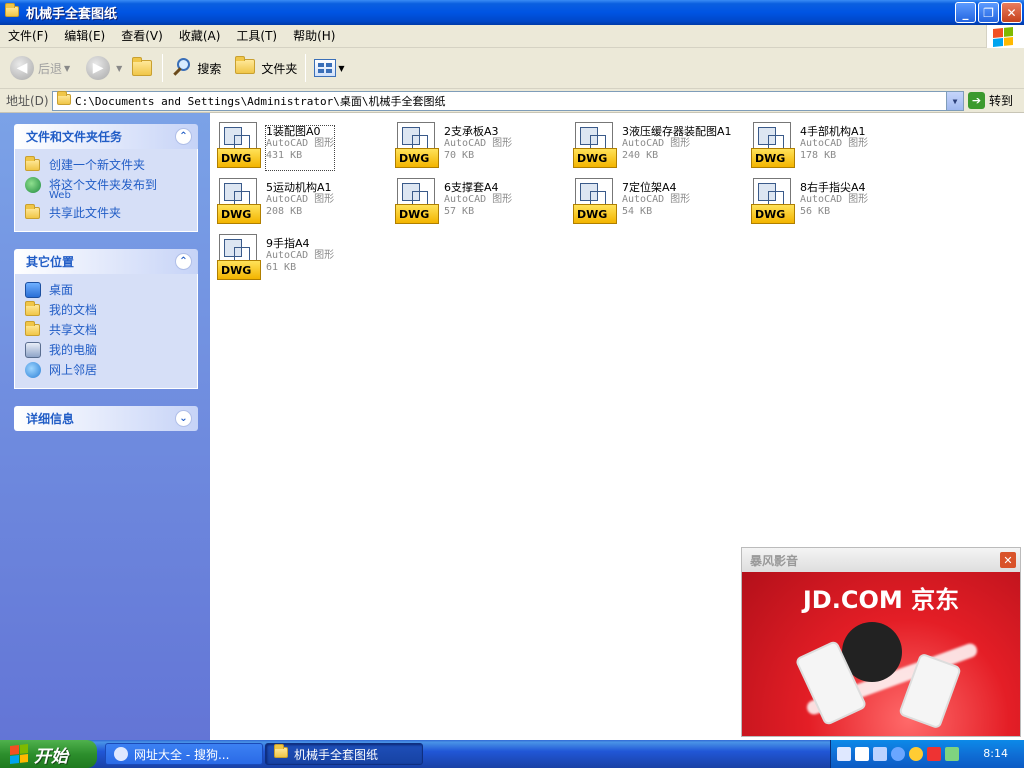 The image size is (1024, 768). I want to click on menu-file: 文件(F), so click(28, 36).